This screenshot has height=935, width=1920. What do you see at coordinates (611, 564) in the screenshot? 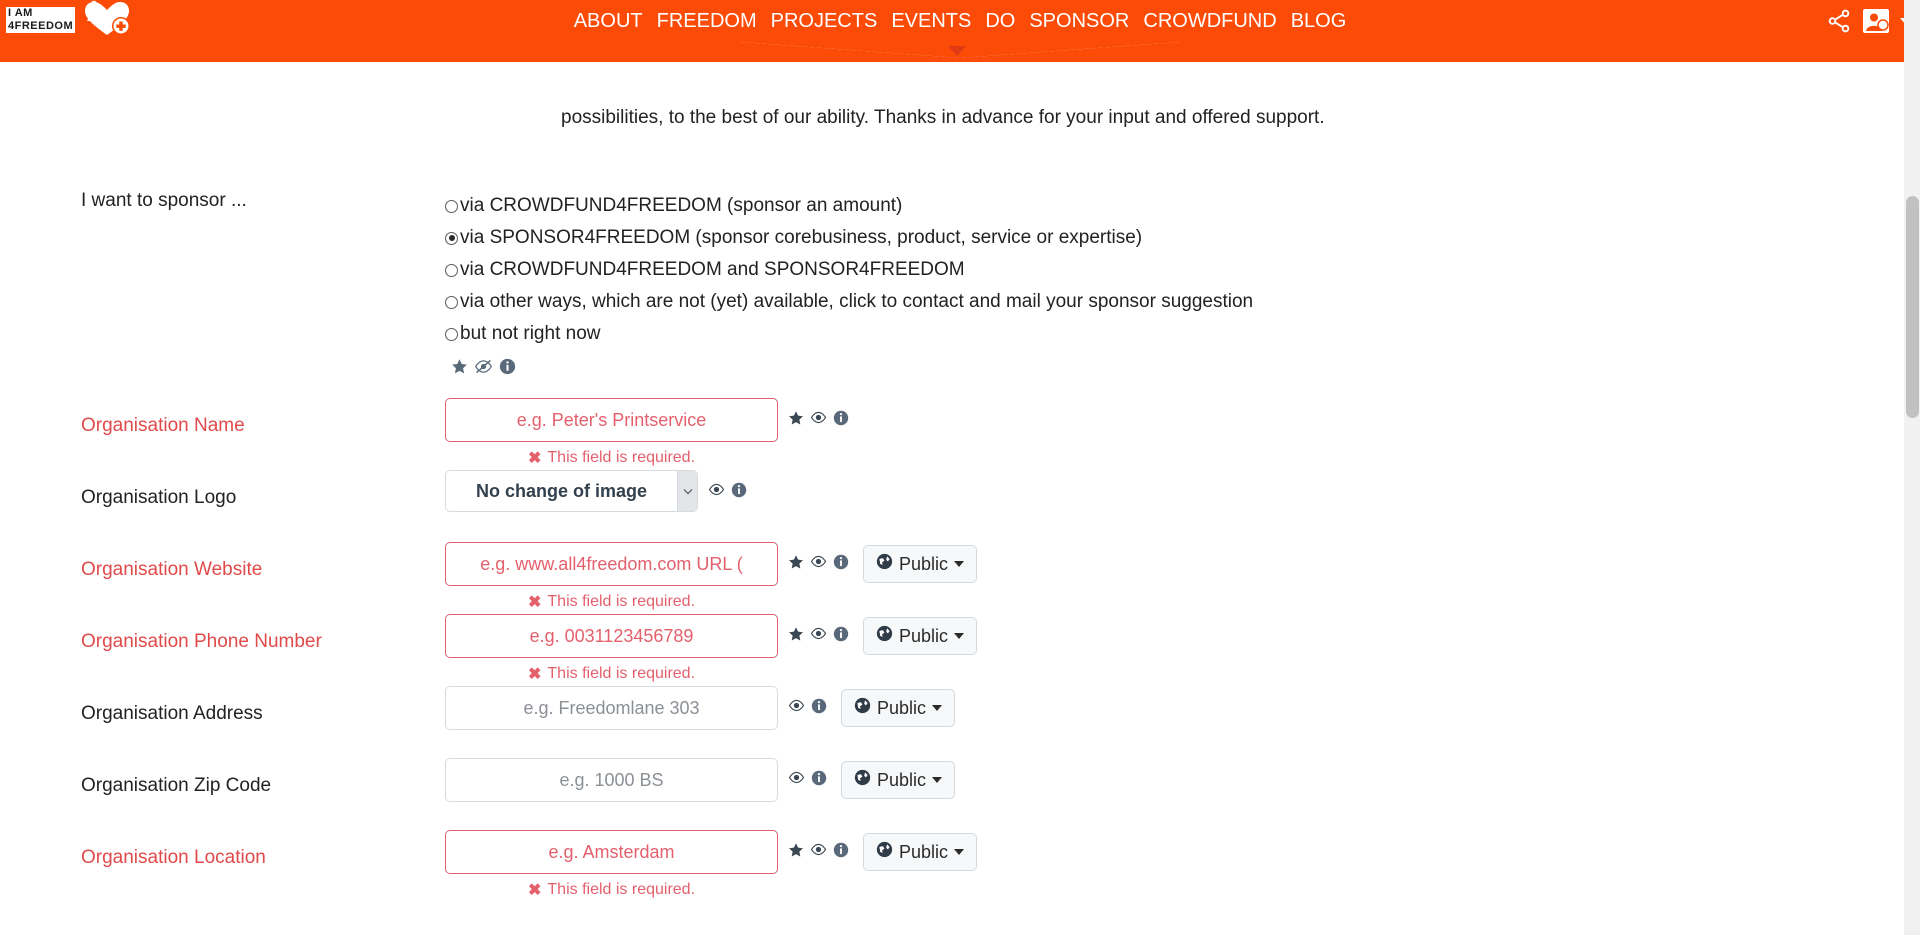
I see `organisation-website-input: e.g. www.all4freedom.com URL (` at bounding box center [611, 564].